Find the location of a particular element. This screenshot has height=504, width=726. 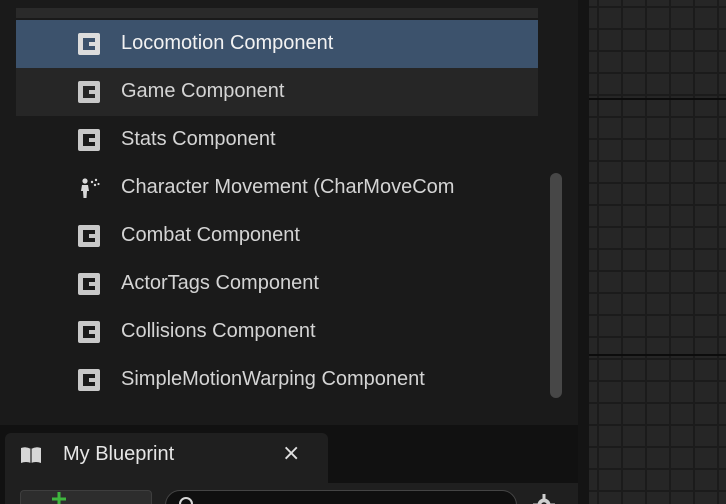

component-row-combat: Combat Component is located at coordinates (277, 236).